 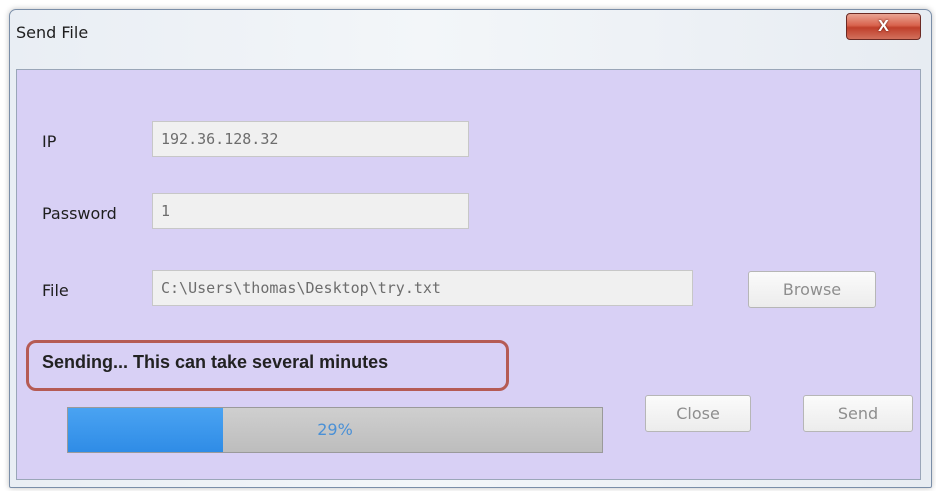 I want to click on ip-field: 192.36.128.32, so click(x=310, y=139).